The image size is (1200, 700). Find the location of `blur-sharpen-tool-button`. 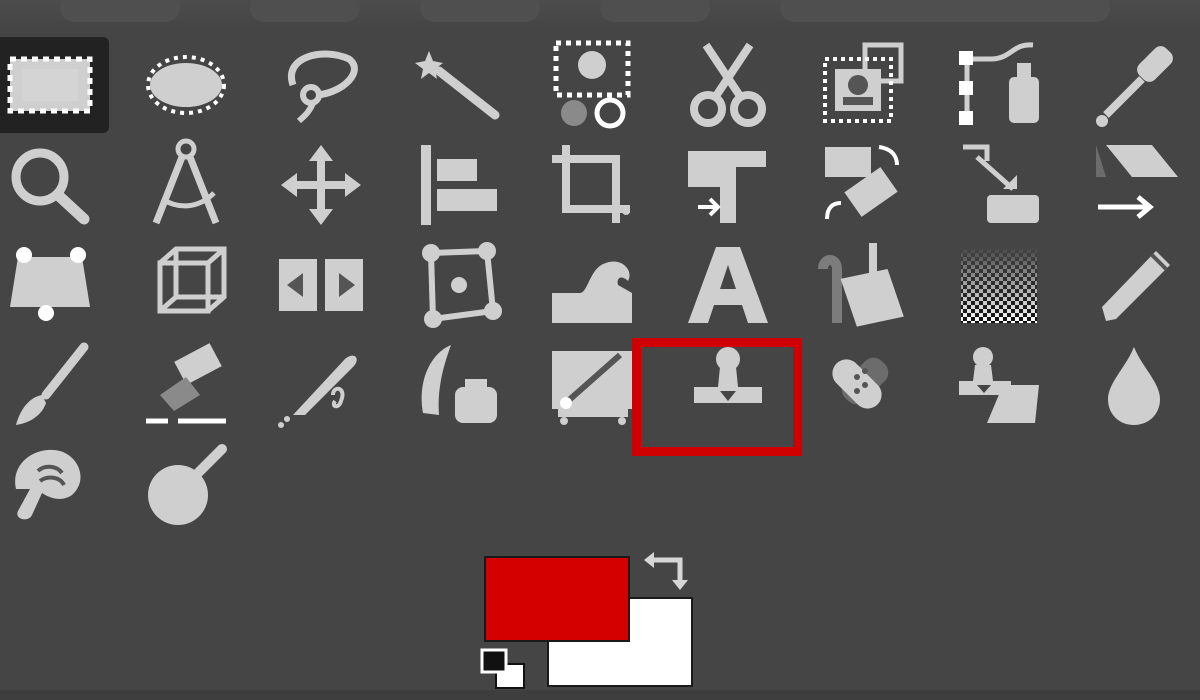

blur-sharpen-tool-button is located at coordinates (1134, 385).